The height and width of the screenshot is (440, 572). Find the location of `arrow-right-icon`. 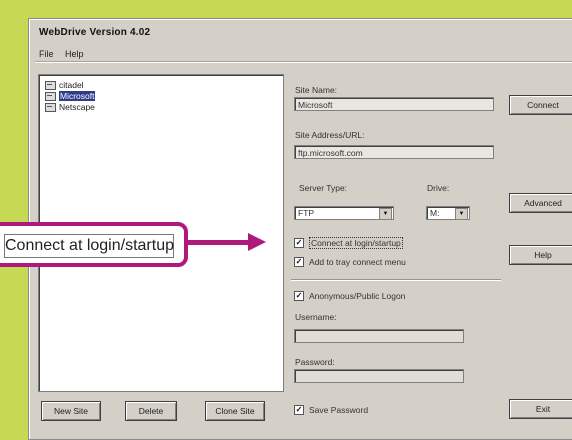

arrow-right-icon is located at coordinates (257, 242).